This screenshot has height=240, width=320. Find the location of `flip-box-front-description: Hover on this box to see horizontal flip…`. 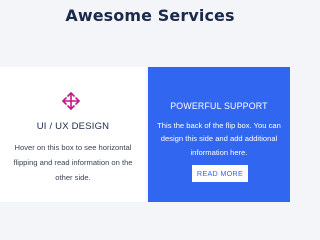

flip-box-front-description: Hover on this box to see horizontal flip… is located at coordinates (73, 162).